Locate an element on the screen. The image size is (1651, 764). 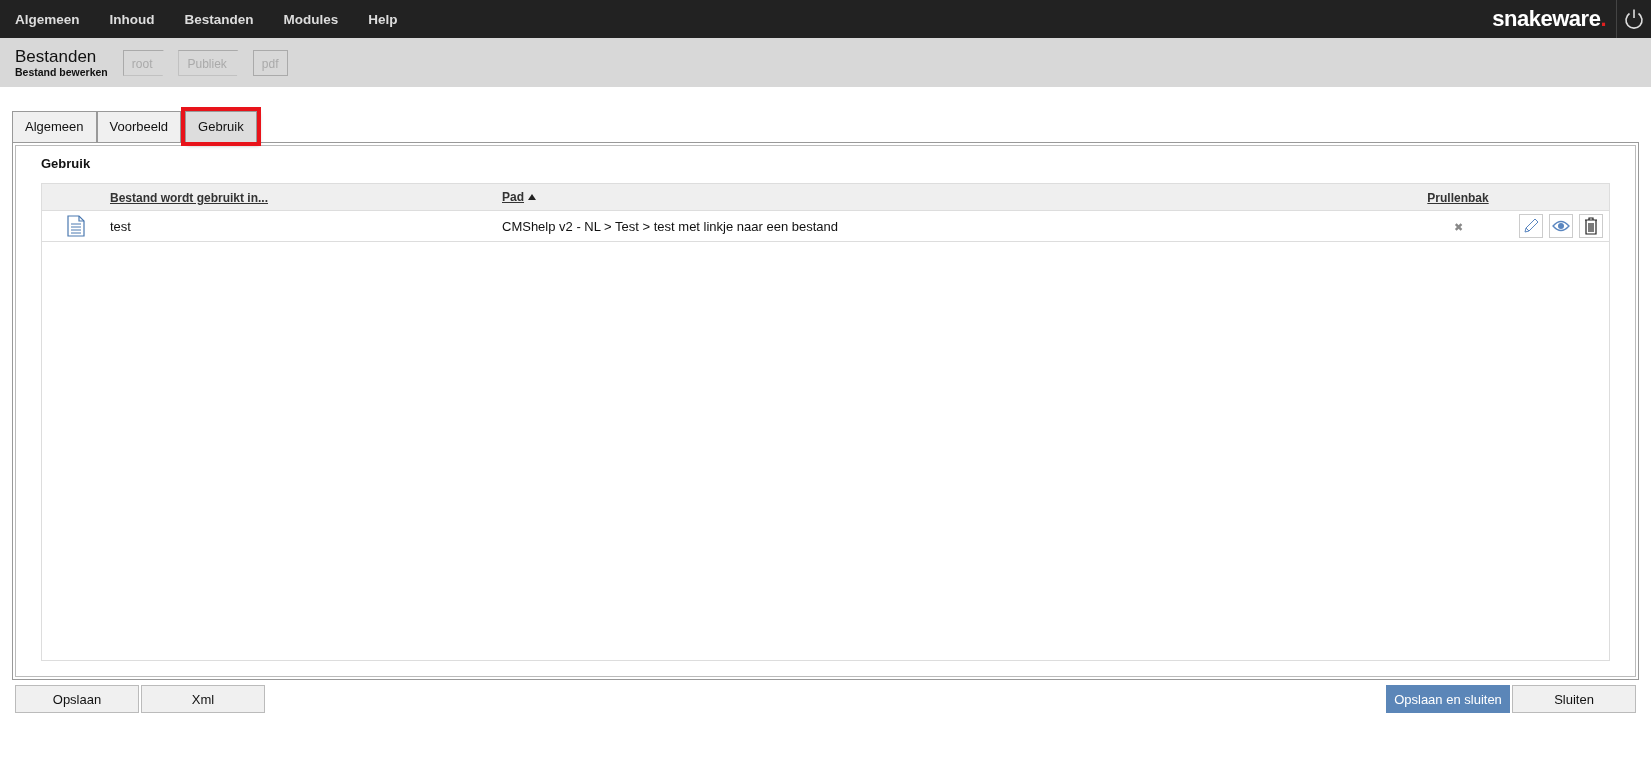
tab: Gebruik is located at coordinates (221, 126).